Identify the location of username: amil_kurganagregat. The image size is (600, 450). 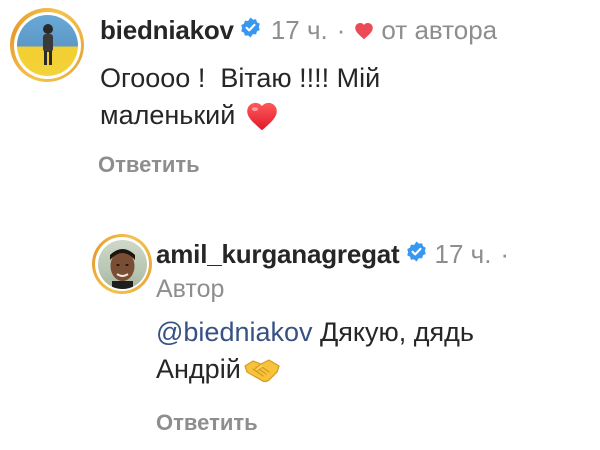
(278, 254).